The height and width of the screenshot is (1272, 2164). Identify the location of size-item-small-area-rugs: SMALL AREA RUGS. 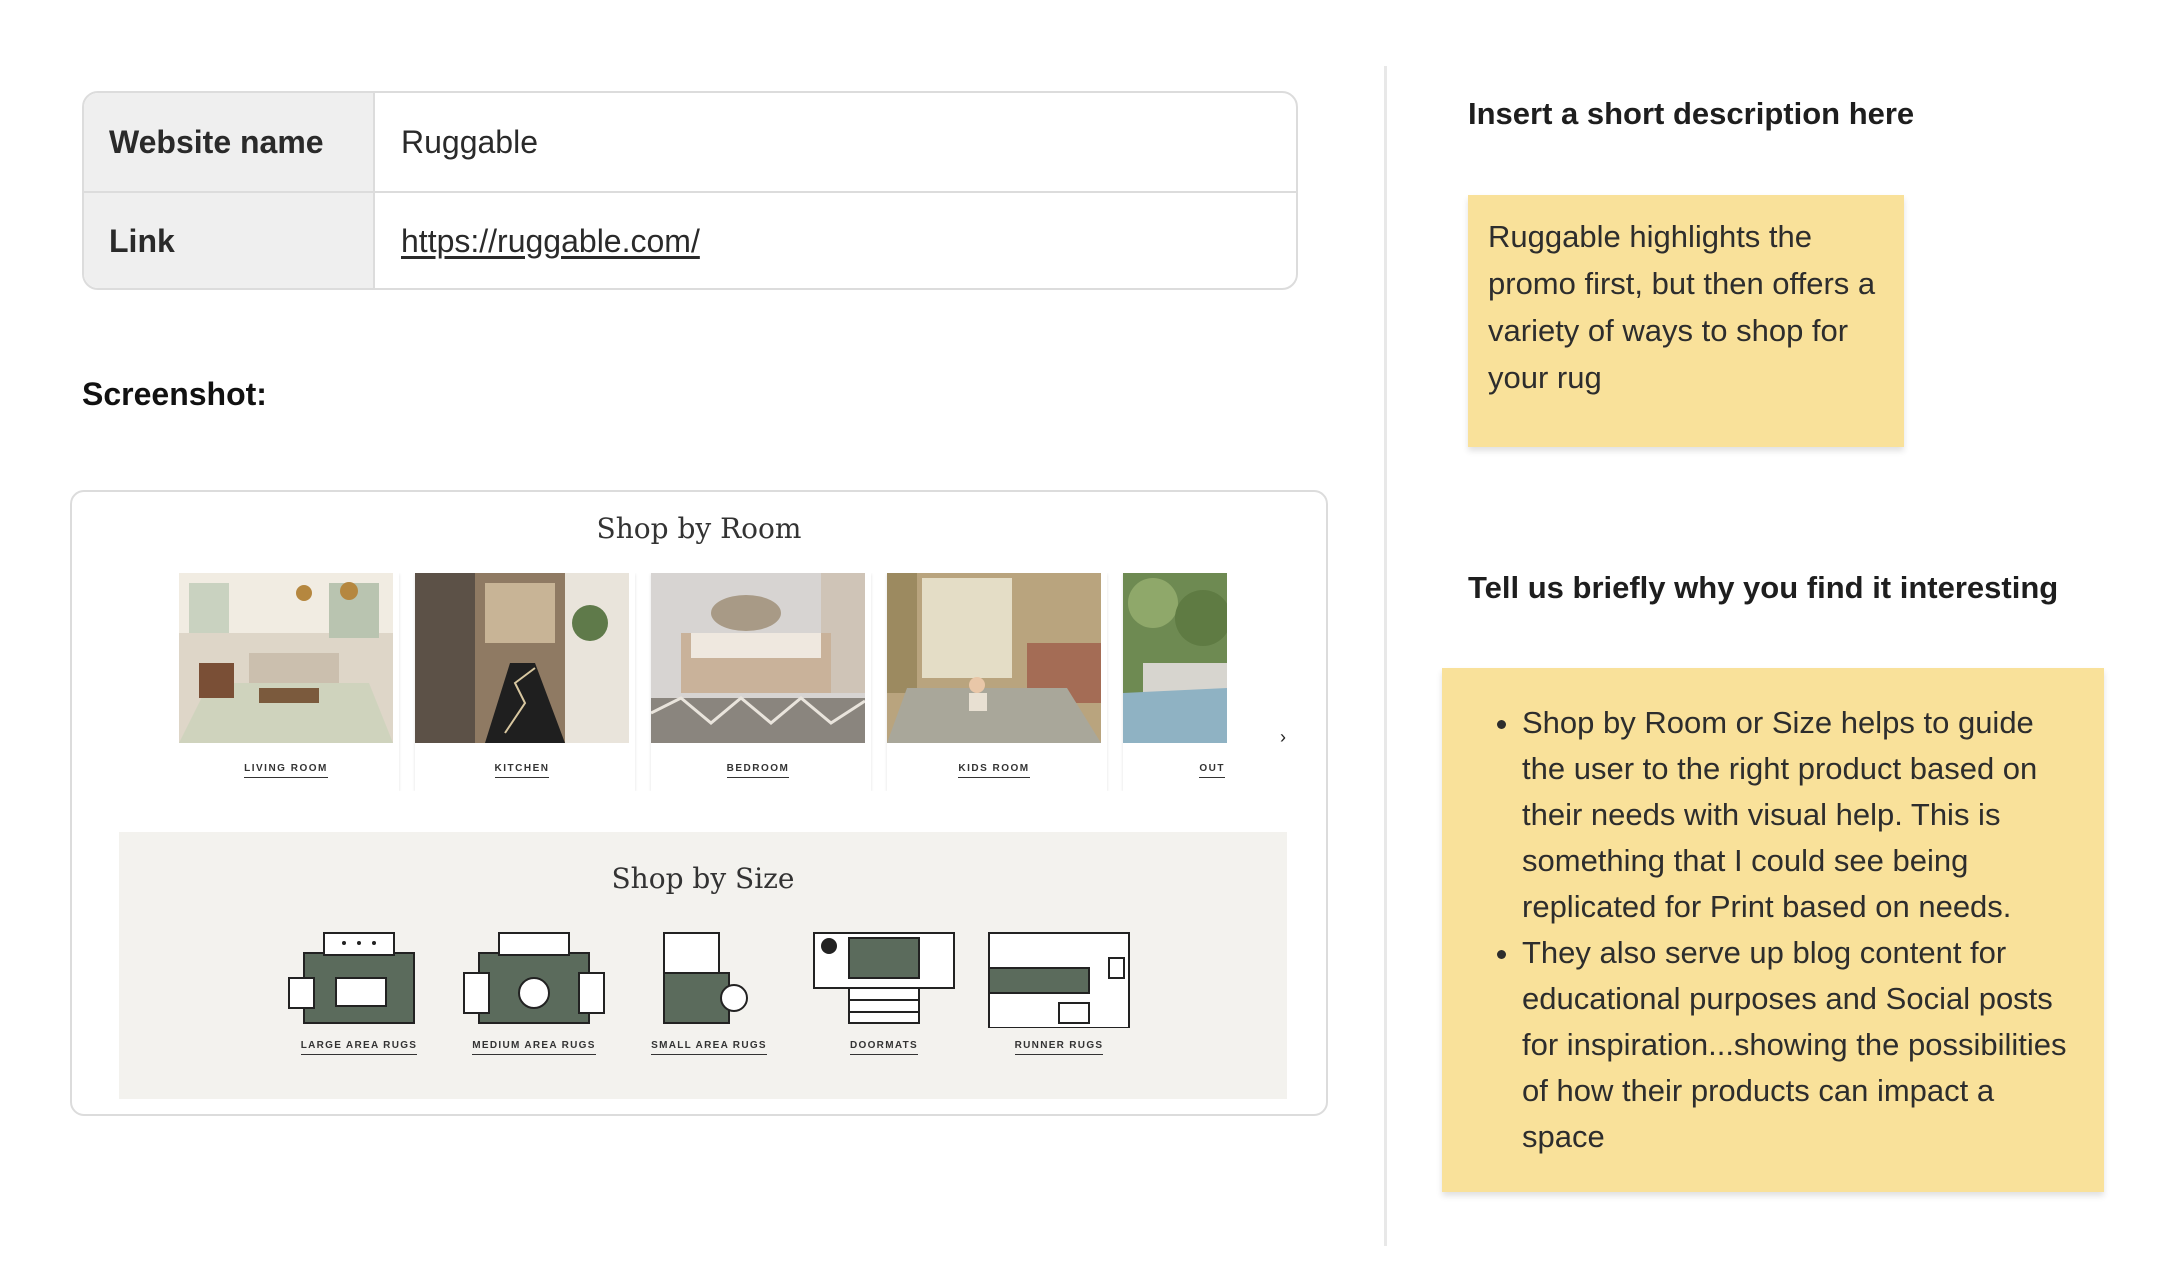
(709, 998).